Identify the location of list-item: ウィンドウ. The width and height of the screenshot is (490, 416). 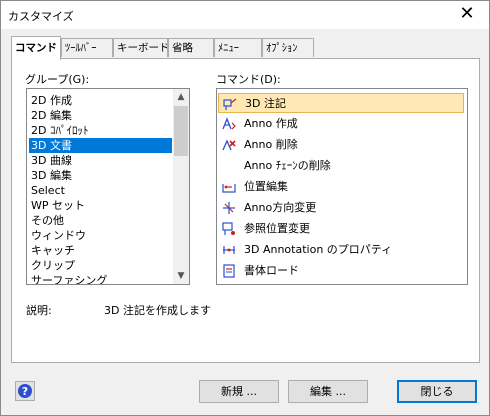
(57, 235).